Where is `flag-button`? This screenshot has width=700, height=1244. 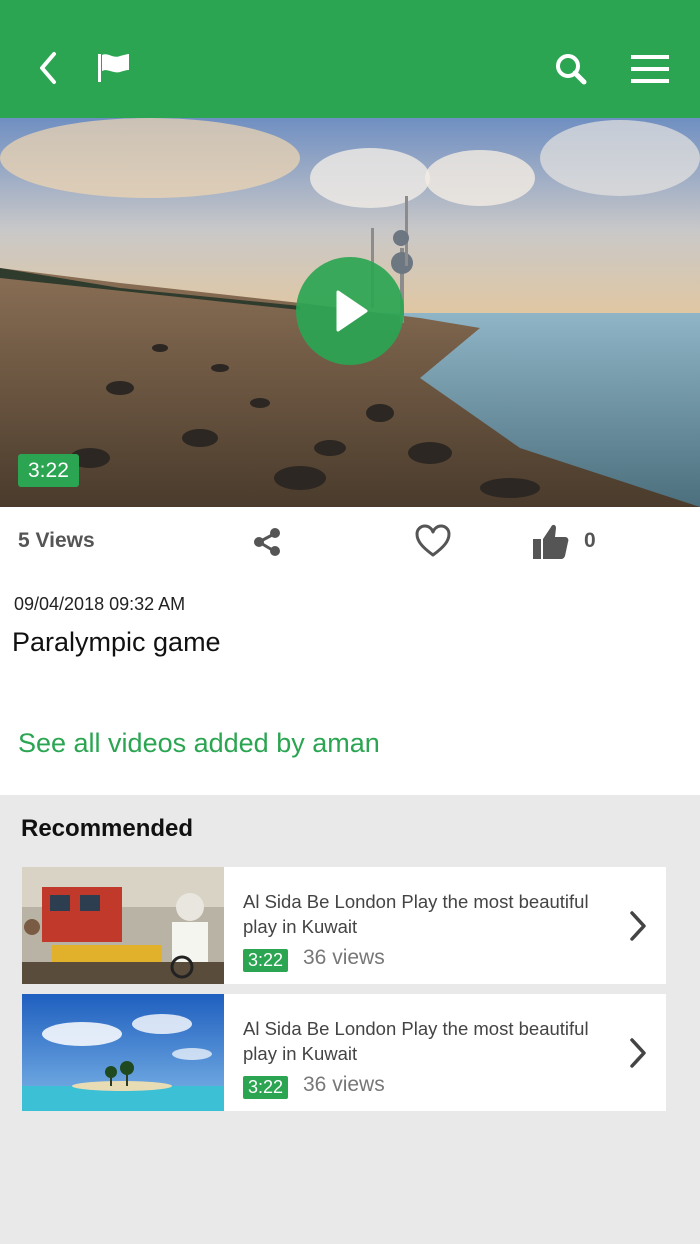 flag-button is located at coordinates (114, 68).